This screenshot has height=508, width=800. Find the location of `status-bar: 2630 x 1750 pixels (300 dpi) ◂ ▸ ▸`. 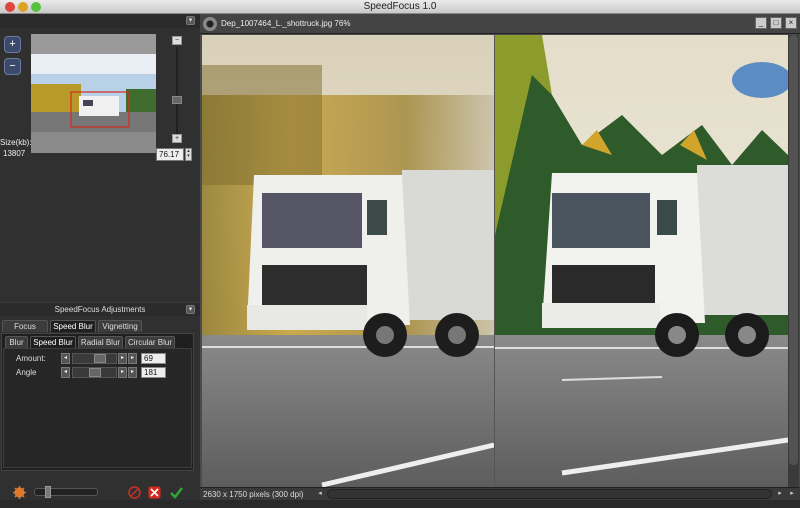

status-bar: 2630 x 1750 pixels (300 dpi) ◂ ▸ ▸ is located at coordinates (500, 493).